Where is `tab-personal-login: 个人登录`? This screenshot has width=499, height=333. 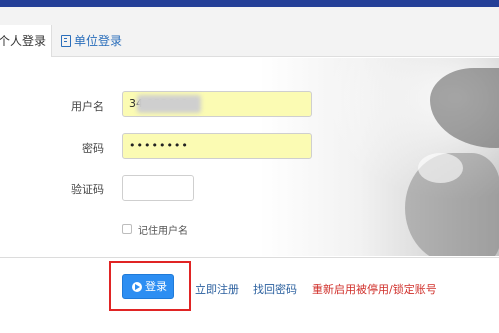
tab-personal-login: 个人登录 is located at coordinates (26, 41).